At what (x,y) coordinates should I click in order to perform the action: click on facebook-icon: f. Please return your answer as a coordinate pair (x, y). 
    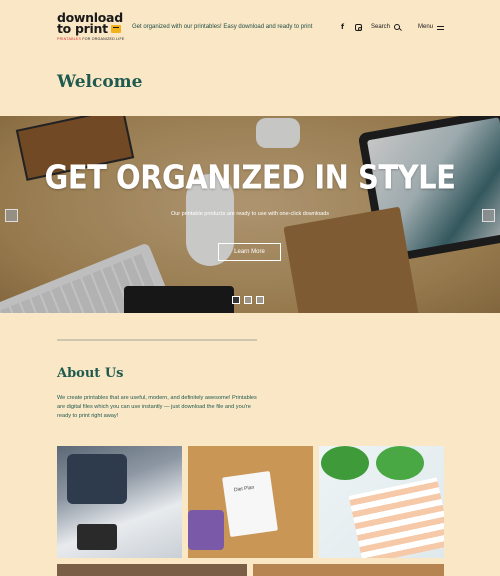
    Looking at the image, I should click on (342, 27).